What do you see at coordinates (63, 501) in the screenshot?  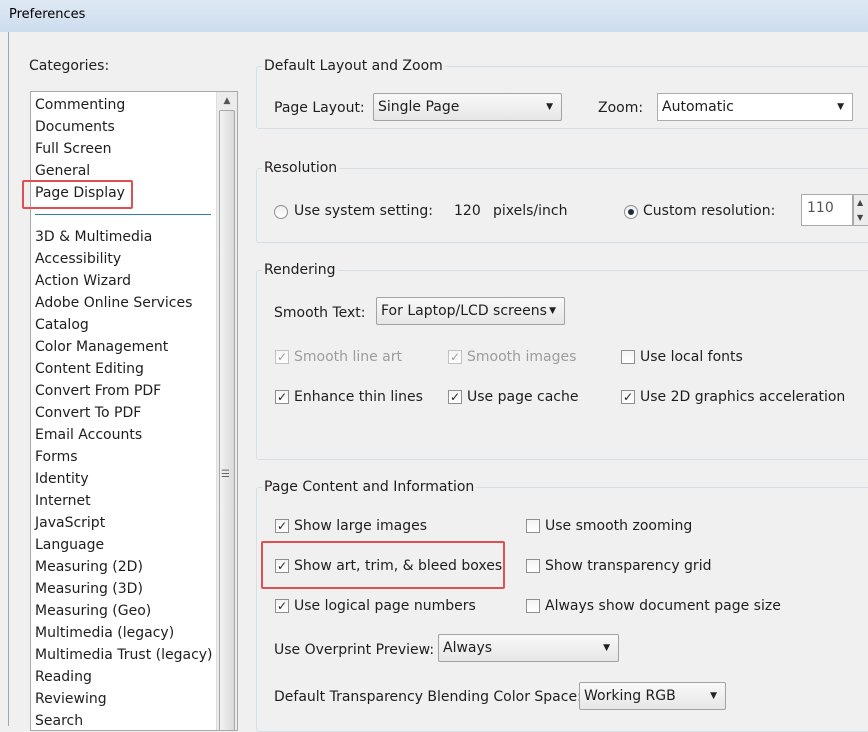 I see `category-item-internet: Internet` at bounding box center [63, 501].